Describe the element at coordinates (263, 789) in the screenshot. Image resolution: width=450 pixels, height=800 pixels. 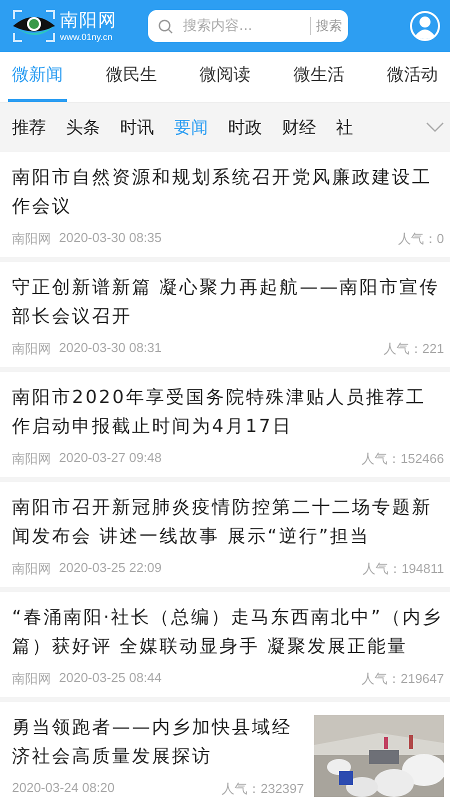
I see `popularity-count: 人气：232397` at that location.